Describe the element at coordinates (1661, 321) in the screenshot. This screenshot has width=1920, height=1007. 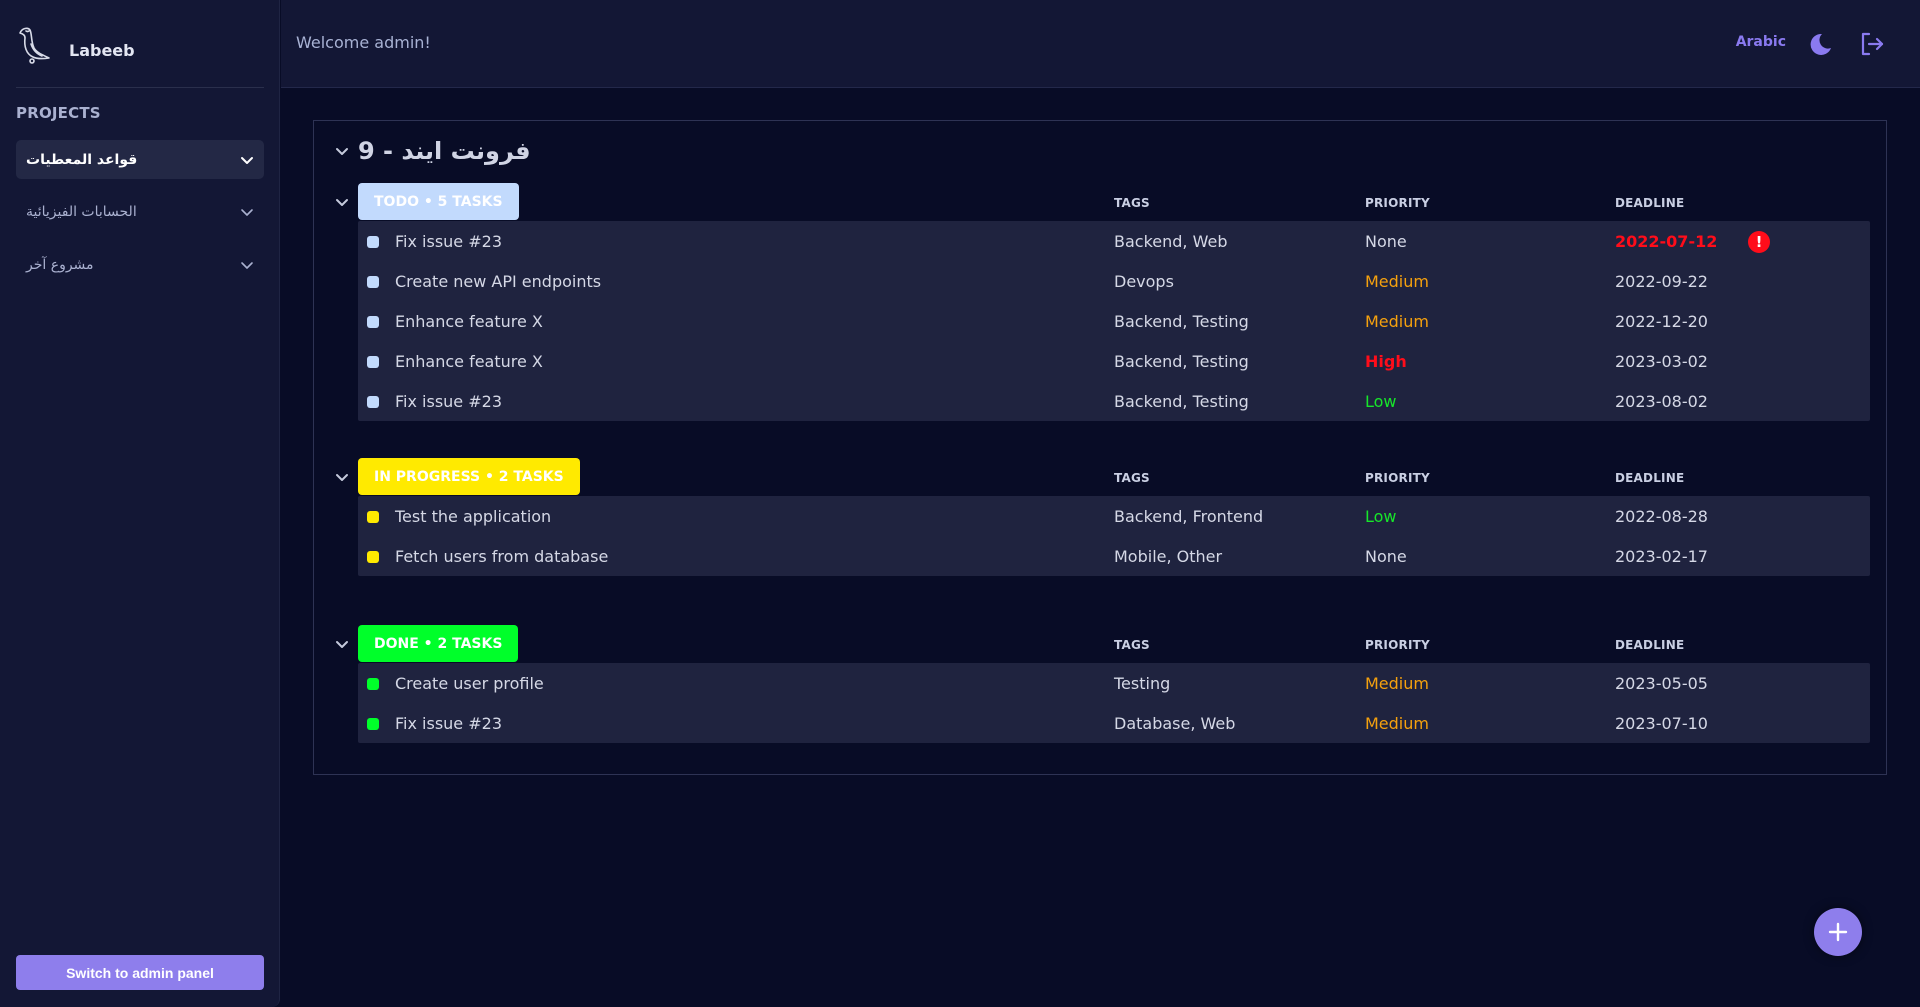
I see `task-deadline: 2022-12-20` at that location.